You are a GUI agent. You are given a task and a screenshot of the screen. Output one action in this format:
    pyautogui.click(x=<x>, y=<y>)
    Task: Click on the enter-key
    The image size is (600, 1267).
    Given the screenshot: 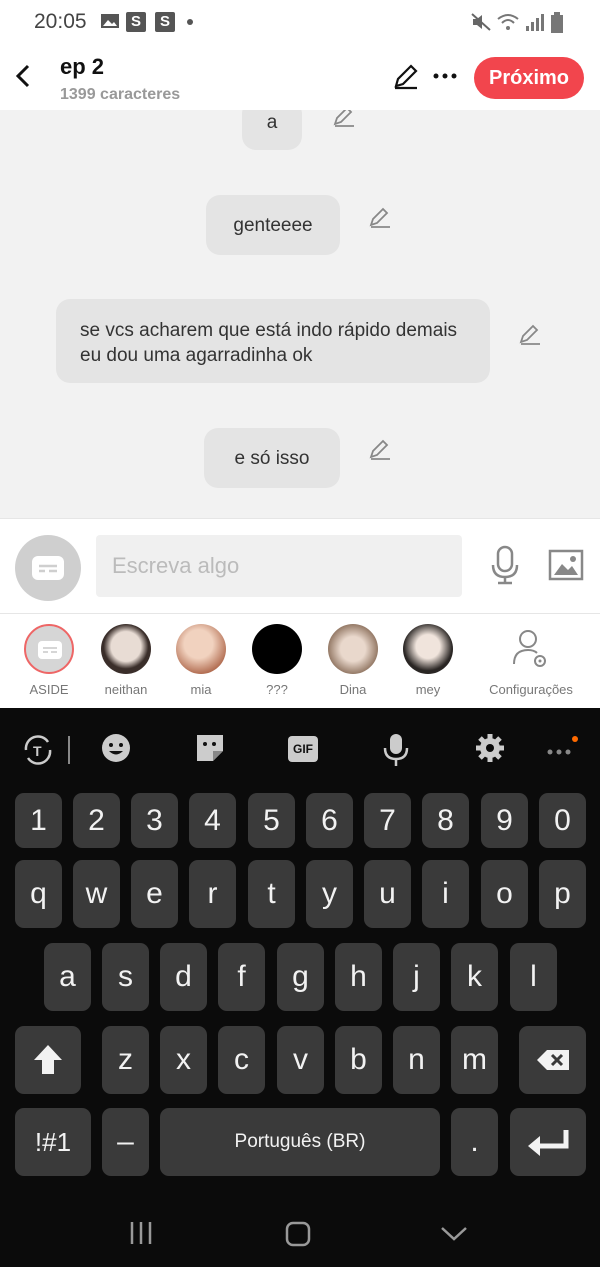 What is the action you would take?
    pyautogui.click(x=548, y=1142)
    